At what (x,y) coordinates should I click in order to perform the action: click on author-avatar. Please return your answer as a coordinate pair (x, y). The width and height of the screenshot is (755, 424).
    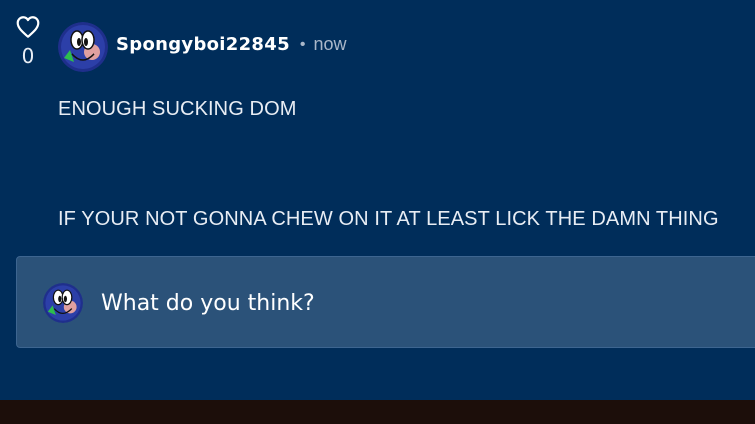
    Looking at the image, I should click on (83, 47).